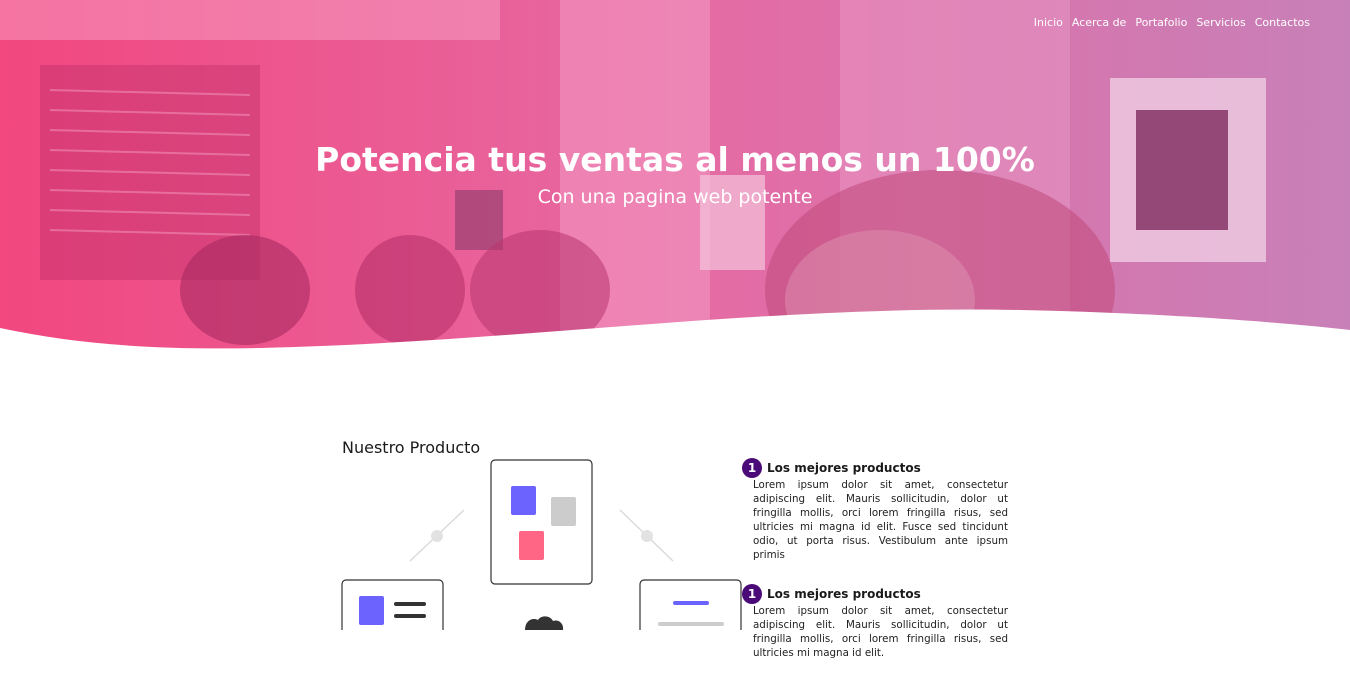 The image size is (1350, 682). What do you see at coordinates (1048, 22) in the screenshot?
I see `nav-link-inicio: Inicio` at bounding box center [1048, 22].